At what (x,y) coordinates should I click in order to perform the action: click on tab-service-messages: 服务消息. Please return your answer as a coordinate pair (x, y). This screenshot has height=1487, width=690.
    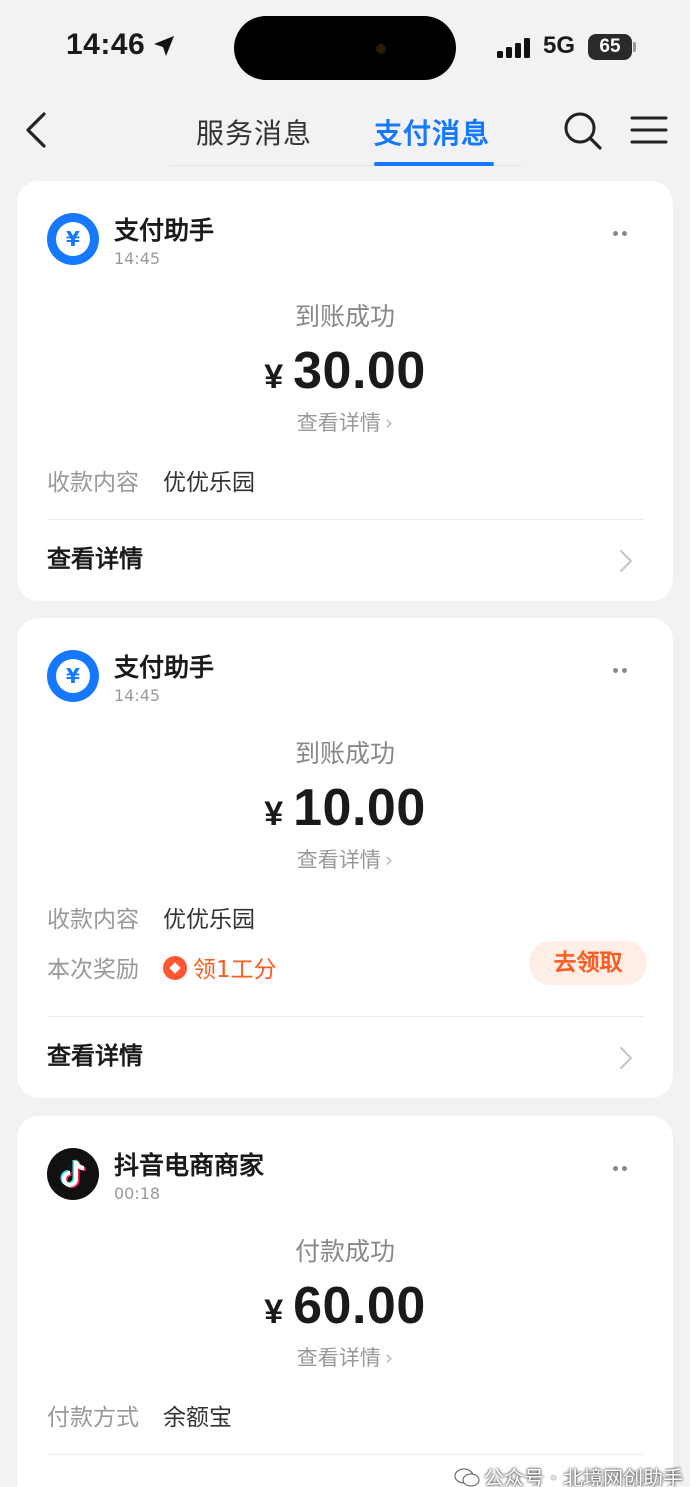
    Looking at the image, I should click on (254, 132).